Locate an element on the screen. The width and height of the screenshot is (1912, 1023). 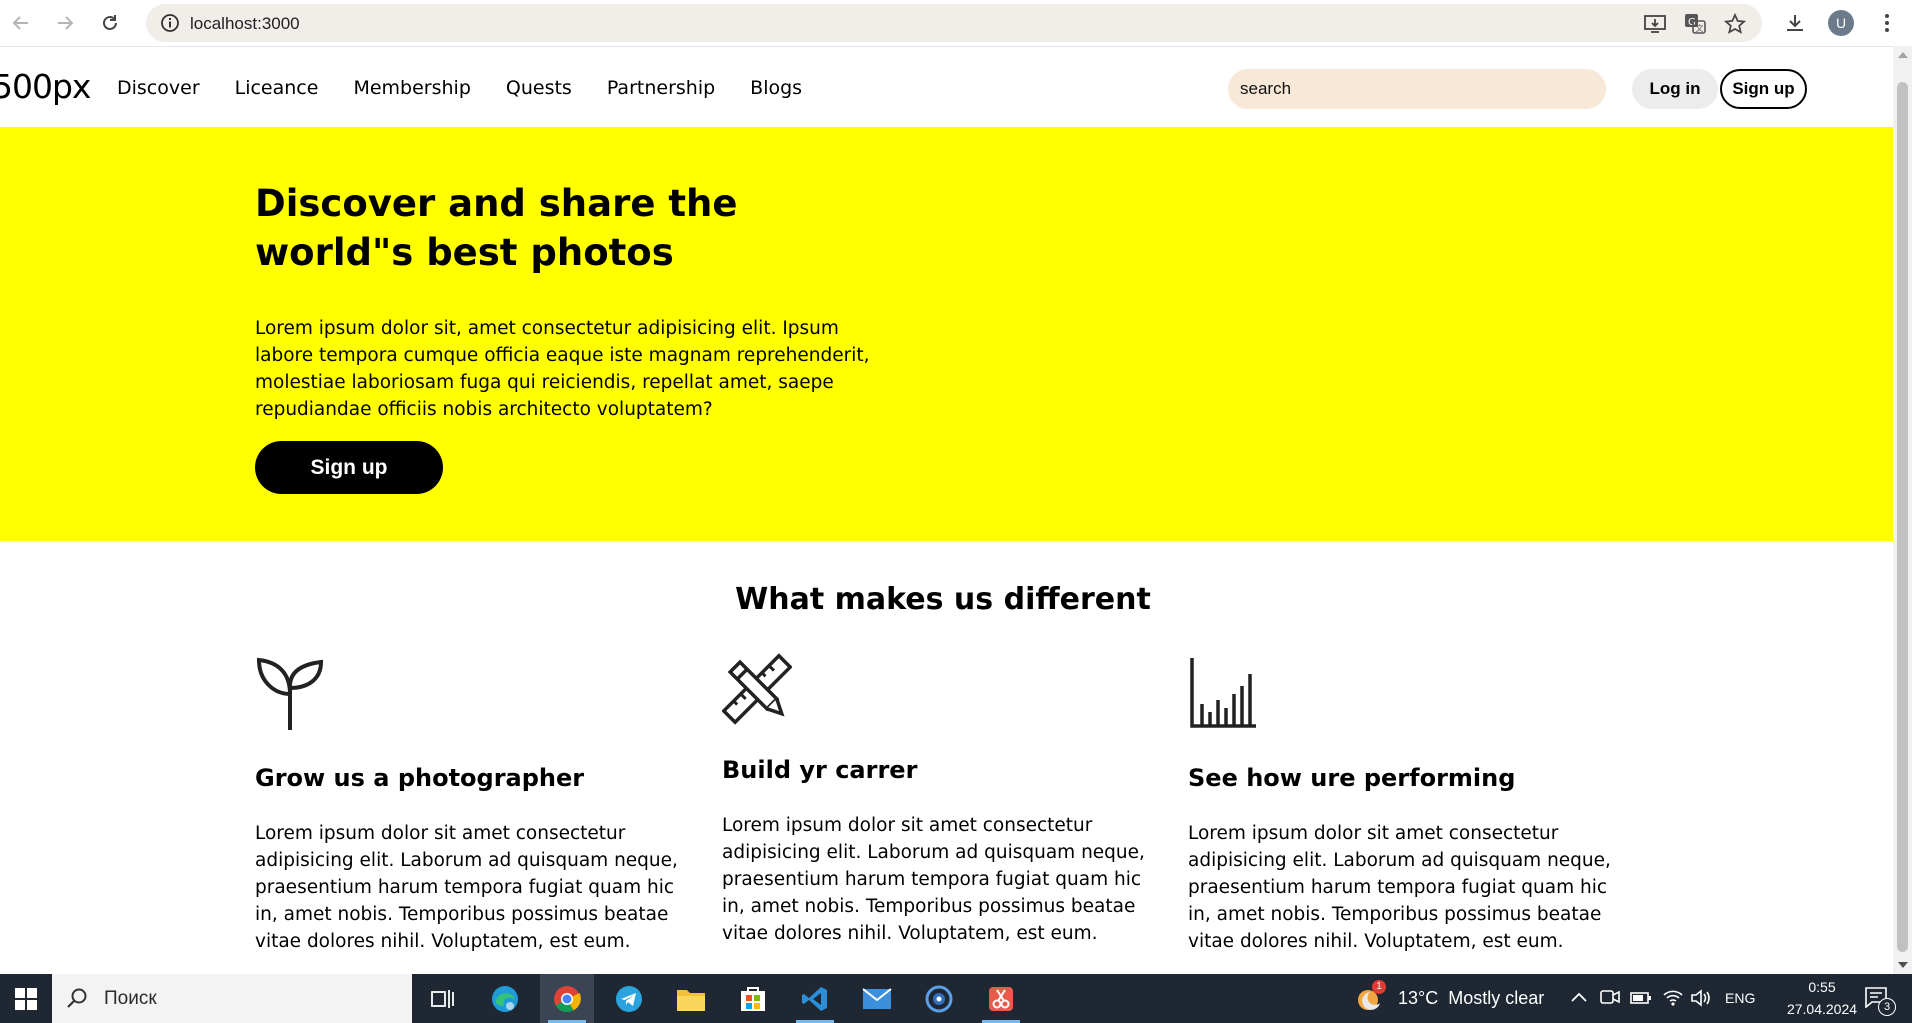
login-button: Log in is located at coordinates (1675, 89).